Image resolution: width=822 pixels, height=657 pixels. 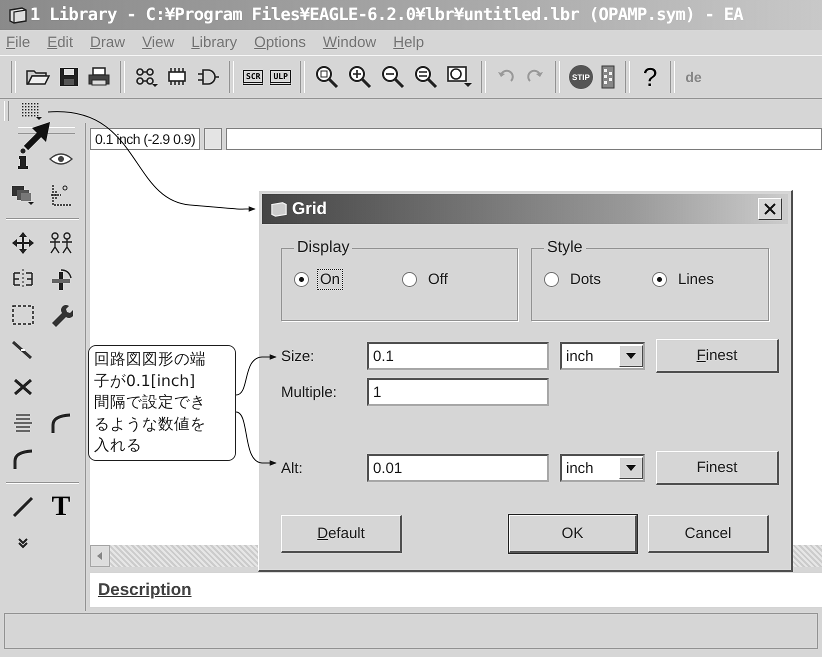 What do you see at coordinates (458, 392) in the screenshot?
I see `multiple-field: 1` at bounding box center [458, 392].